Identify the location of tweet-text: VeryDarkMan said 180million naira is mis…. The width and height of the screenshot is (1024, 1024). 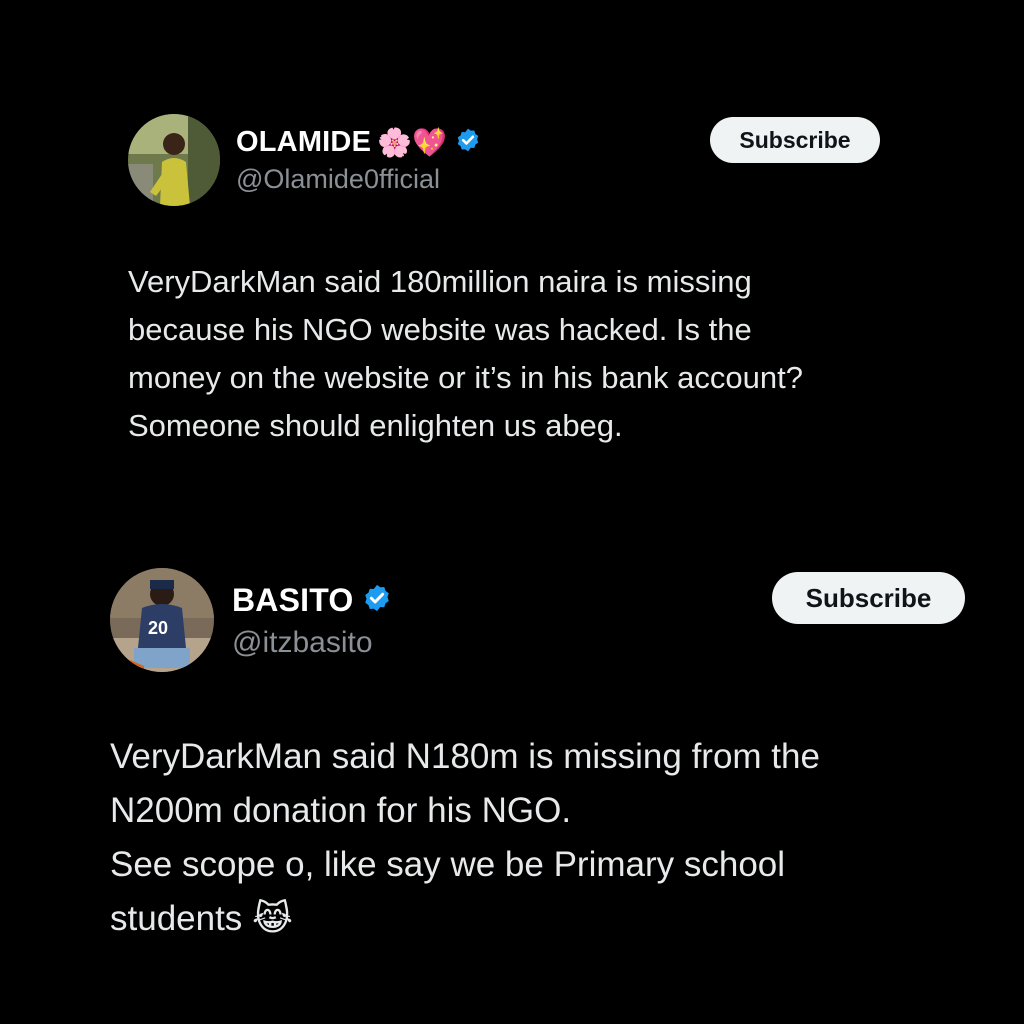
(465, 353).